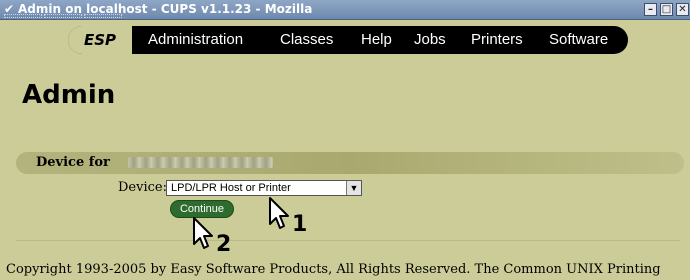 The height and width of the screenshot is (280, 690). Describe the element at coordinates (231, 188) in the screenshot. I see `device-select-value: LPD/LPR Host or Printer` at that location.